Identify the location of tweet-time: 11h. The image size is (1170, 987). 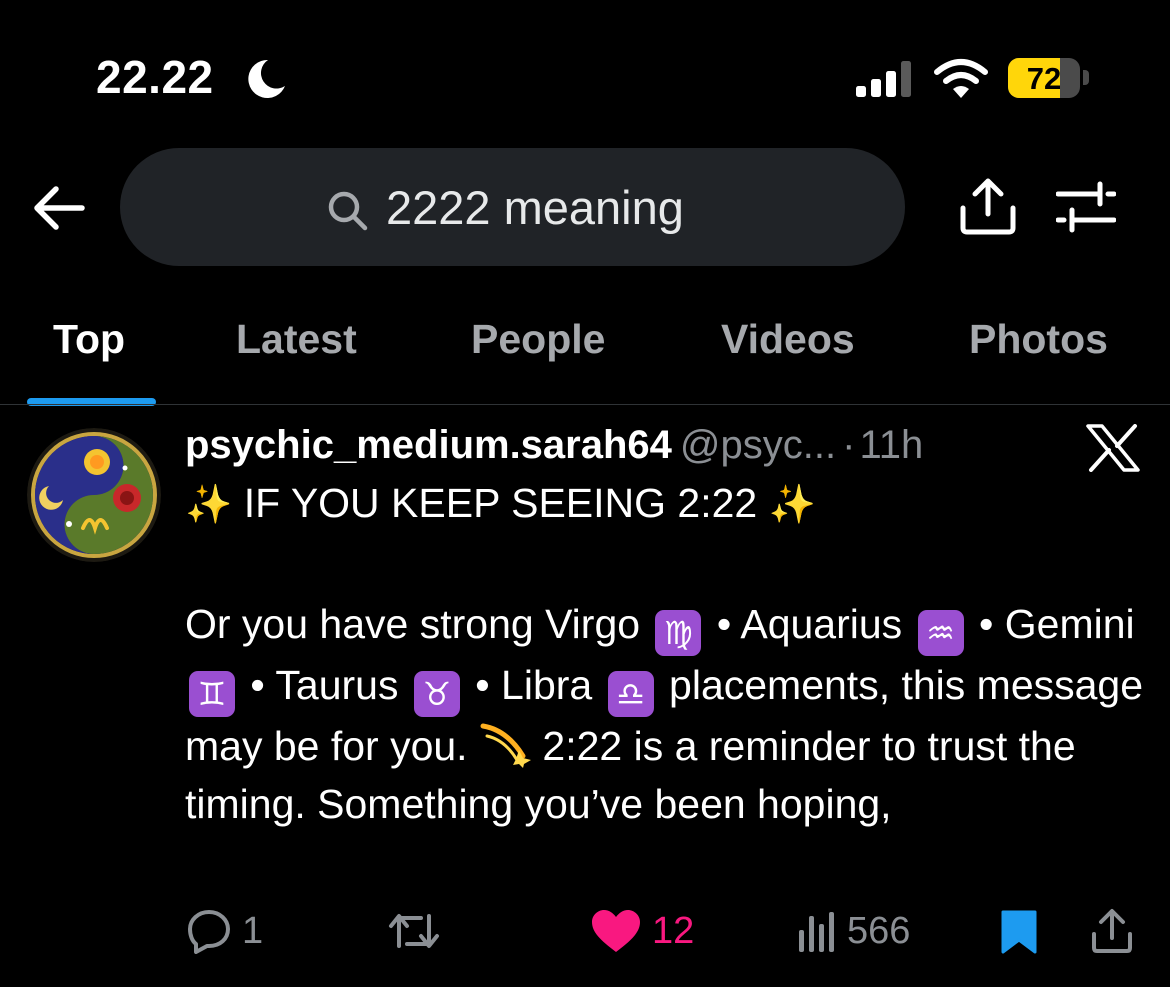
(891, 445).